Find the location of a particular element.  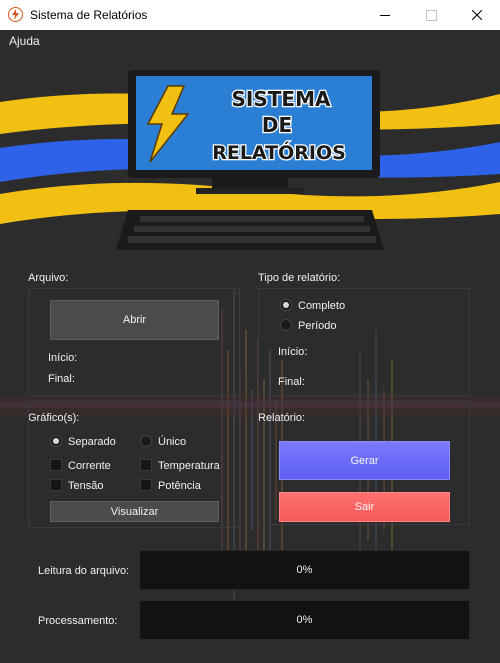

minimize-button is located at coordinates (385, 15).